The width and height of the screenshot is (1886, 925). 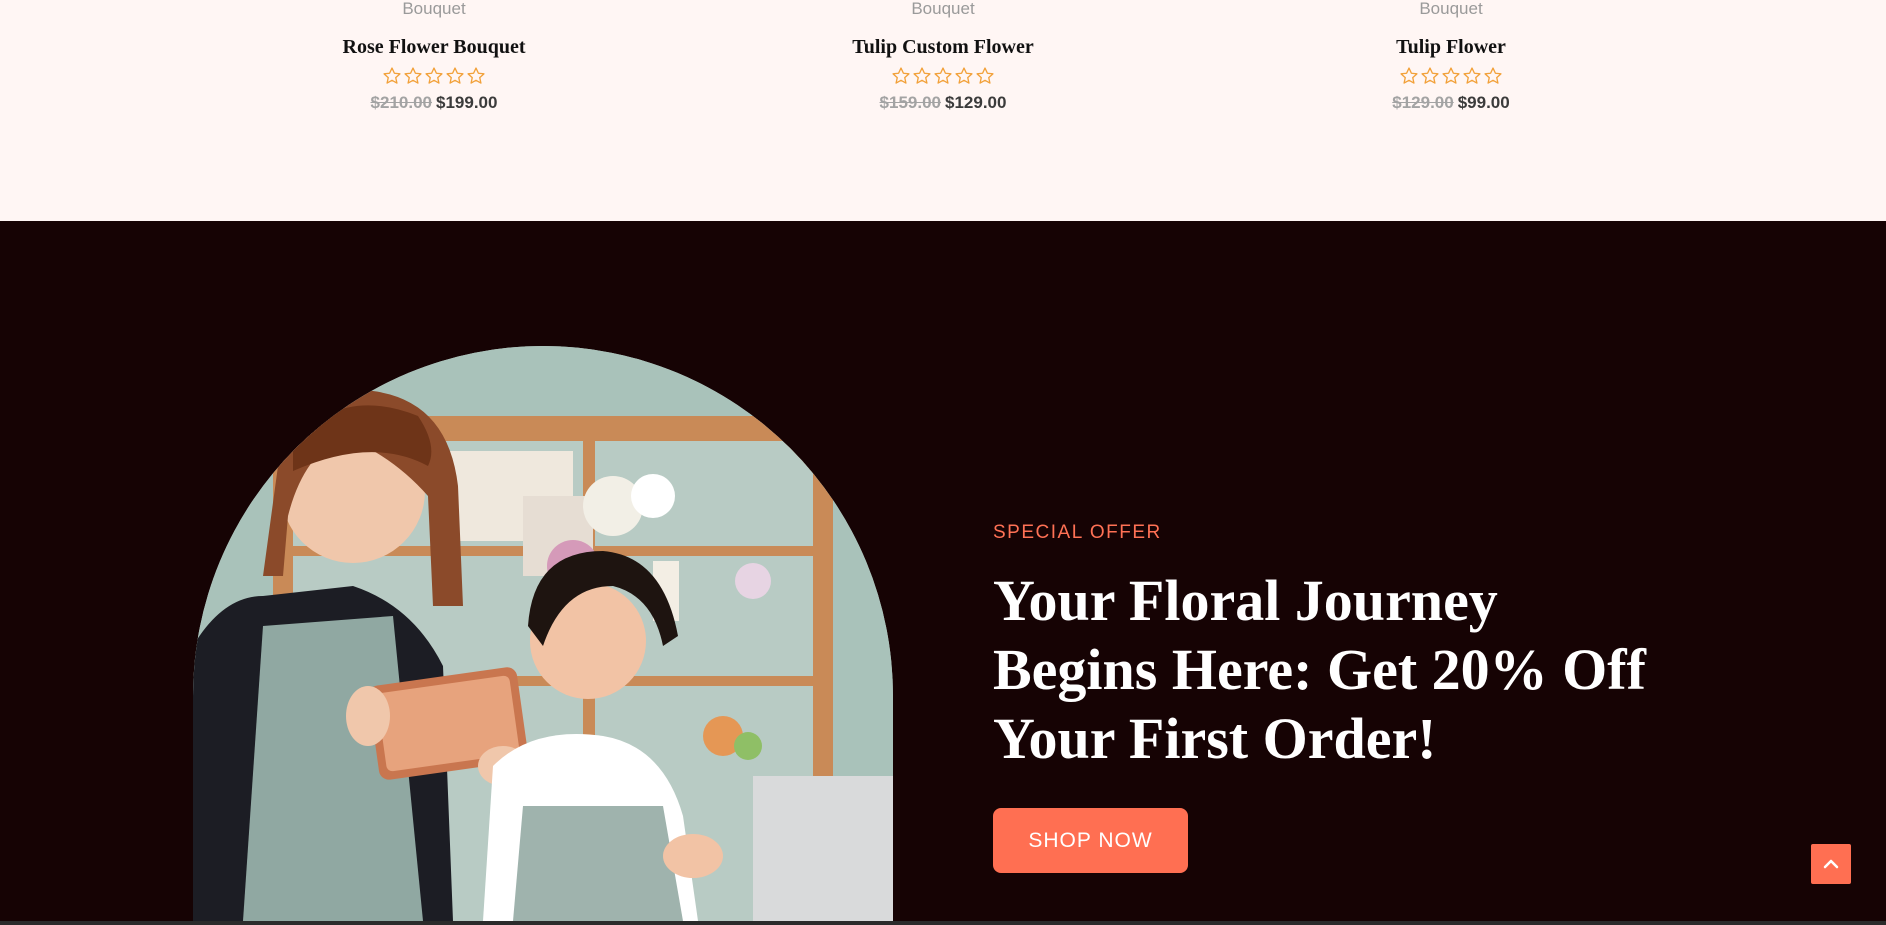 I want to click on sale-price: $199.00, so click(x=467, y=102).